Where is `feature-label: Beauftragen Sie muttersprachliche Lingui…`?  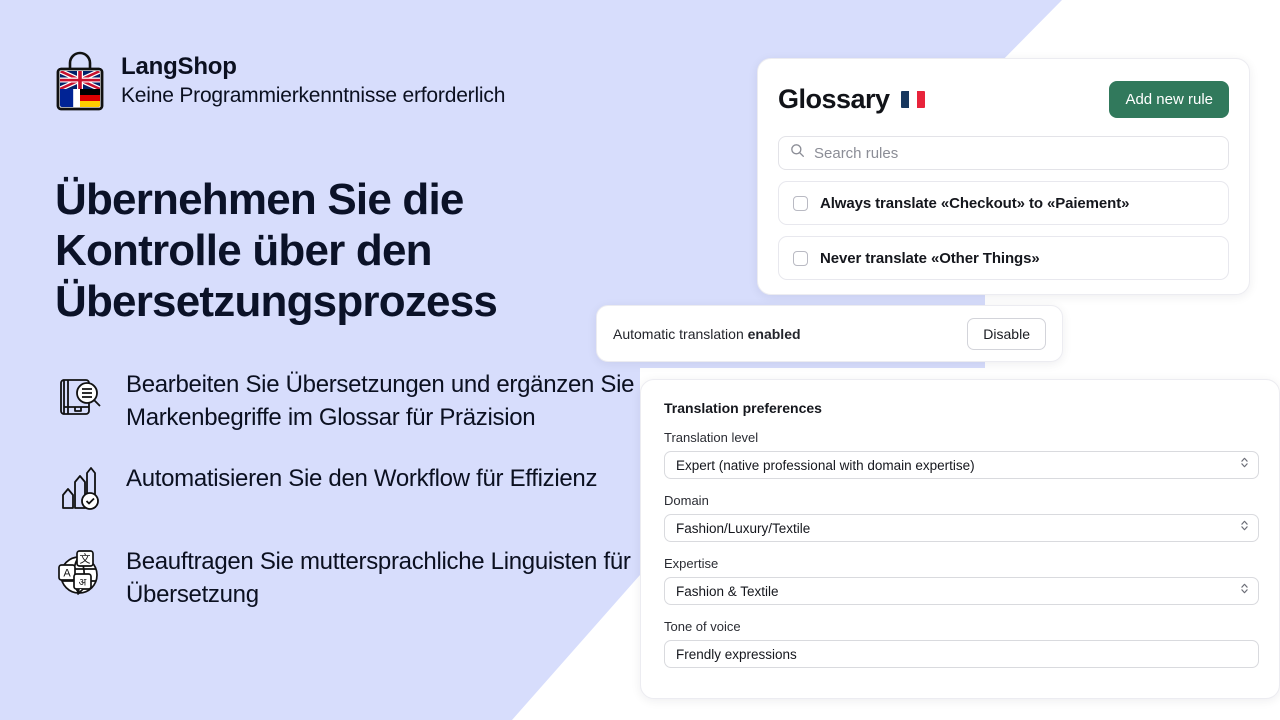
feature-label: Beauftragen Sie muttersprachliche Lingui… is located at coordinates (378, 578).